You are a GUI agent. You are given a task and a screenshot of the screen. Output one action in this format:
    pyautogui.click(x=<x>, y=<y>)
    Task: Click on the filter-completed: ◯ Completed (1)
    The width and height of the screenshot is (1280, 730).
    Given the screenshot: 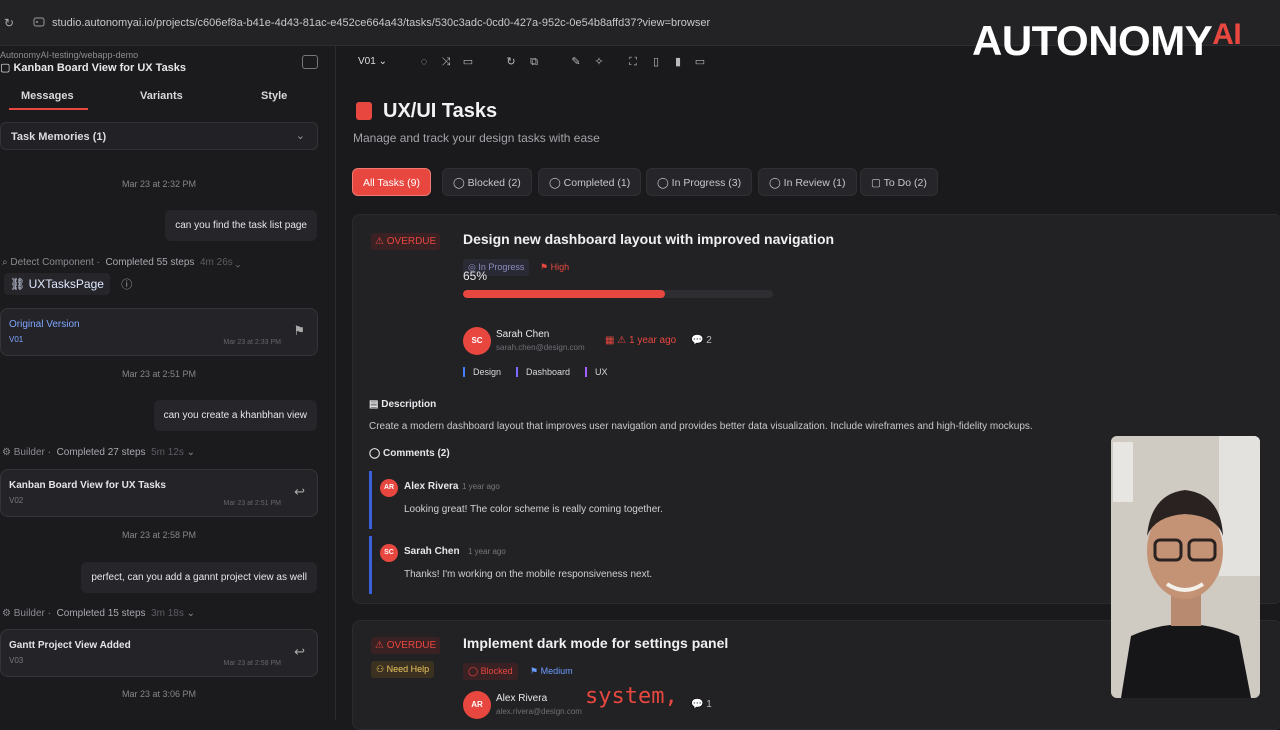 What is the action you would take?
    pyautogui.click(x=590, y=182)
    